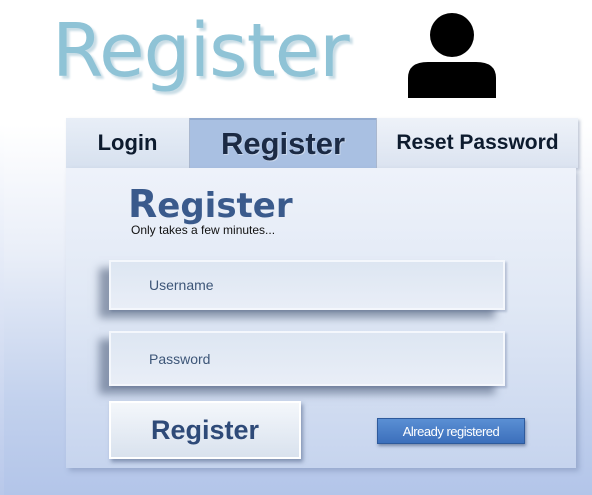 This screenshot has height=495, width=592. I want to click on tab-register: Register, so click(283, 143).